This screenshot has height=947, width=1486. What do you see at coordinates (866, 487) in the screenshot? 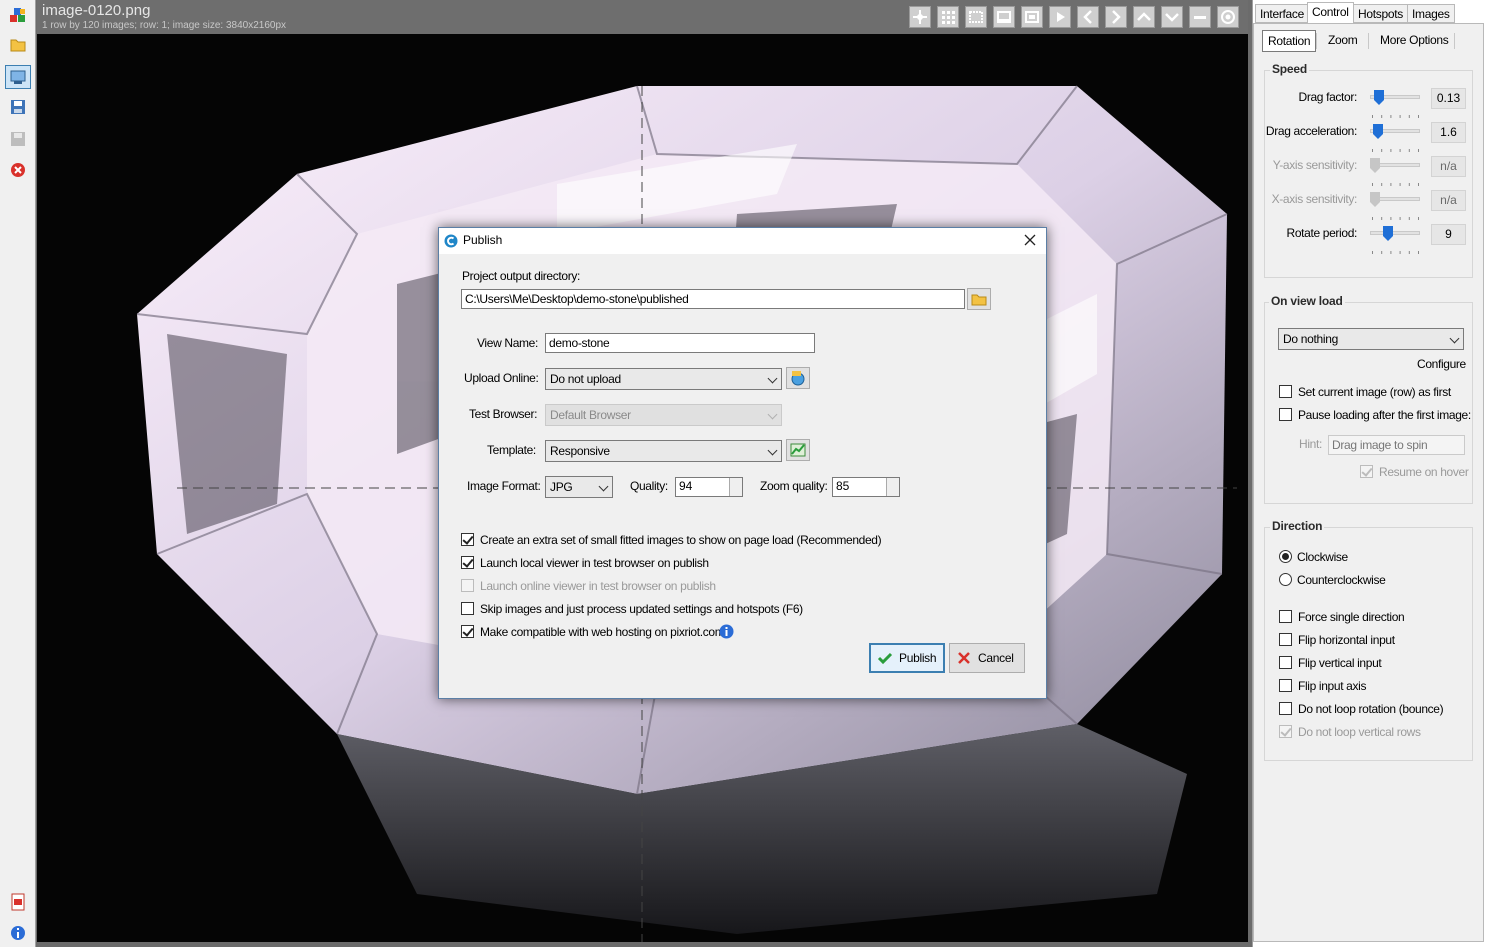
I see `zoom-quality-spinner: 85` at bounding box center [866, 487].